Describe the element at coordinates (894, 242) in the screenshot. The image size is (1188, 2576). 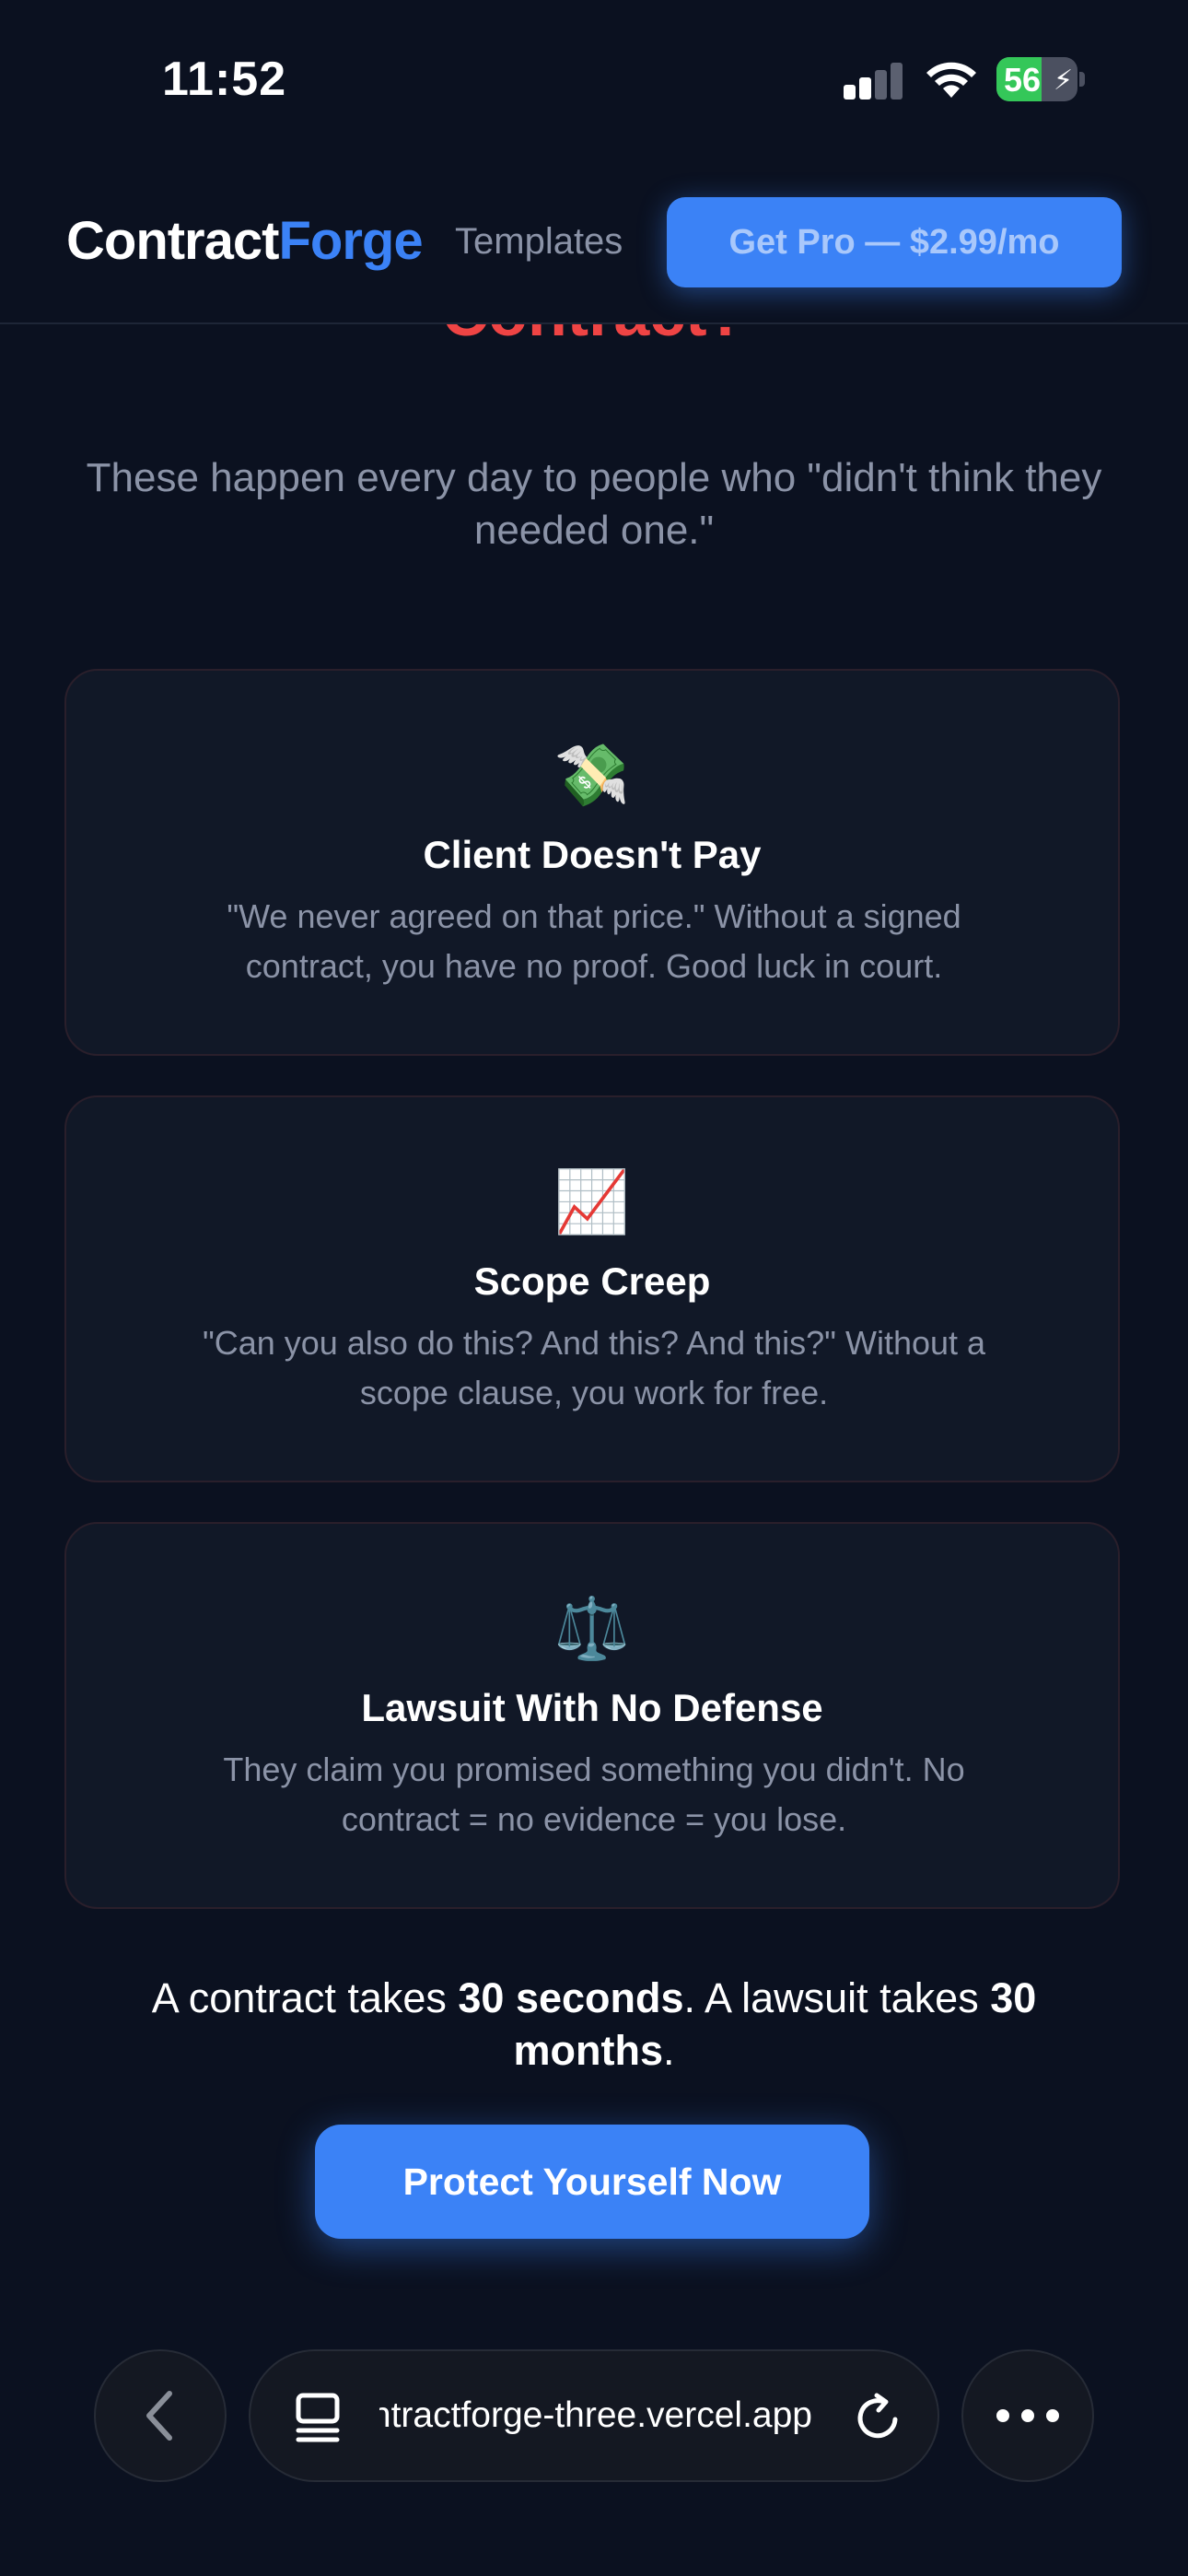
I see `get-pro-button: Get Pro — $2.99/mo` at that location.